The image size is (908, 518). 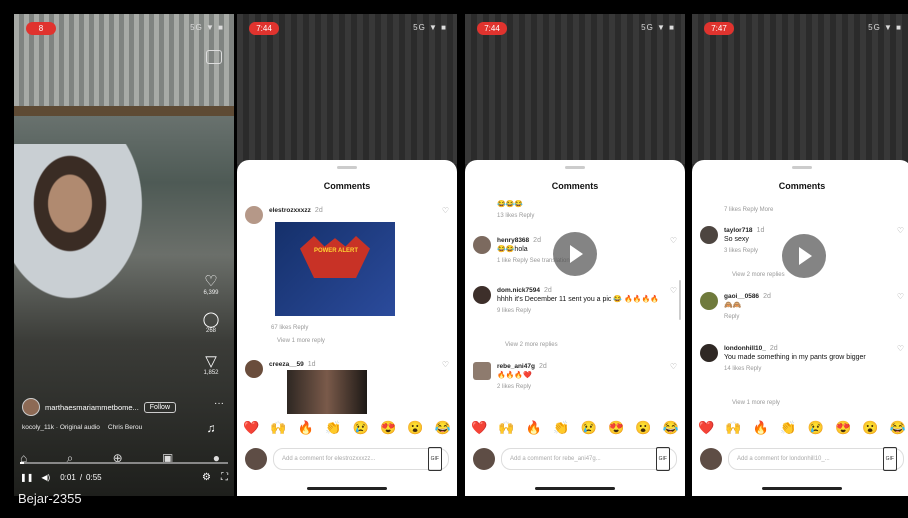 I want to click on comment-user: dom.nick7594, so click(x=518, y=290).